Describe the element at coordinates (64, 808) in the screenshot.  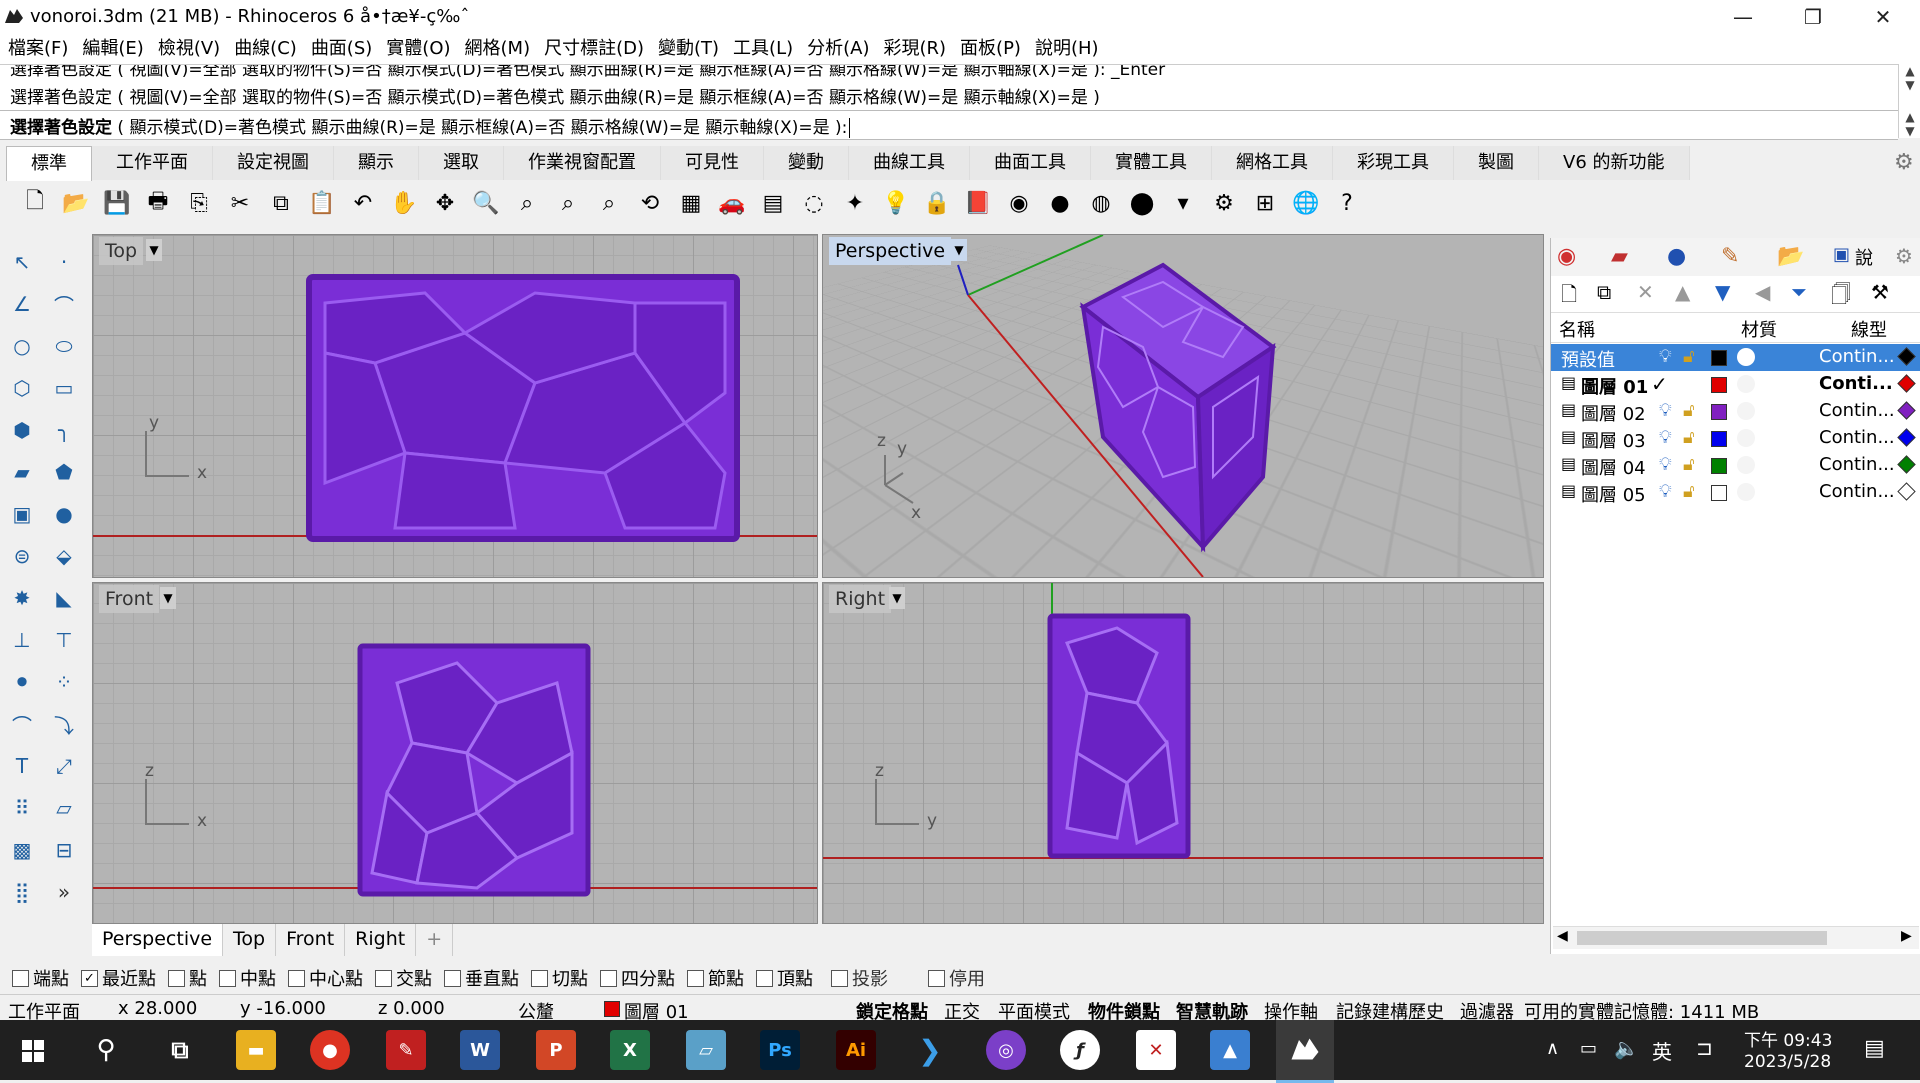
I see `mirror-icon: ▱` at that location.